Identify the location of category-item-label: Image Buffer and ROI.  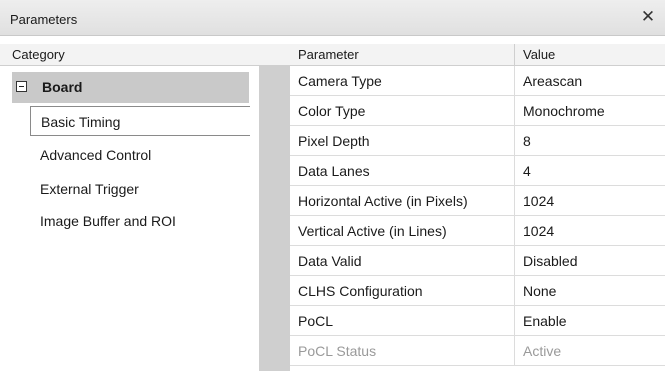
(108, 221).